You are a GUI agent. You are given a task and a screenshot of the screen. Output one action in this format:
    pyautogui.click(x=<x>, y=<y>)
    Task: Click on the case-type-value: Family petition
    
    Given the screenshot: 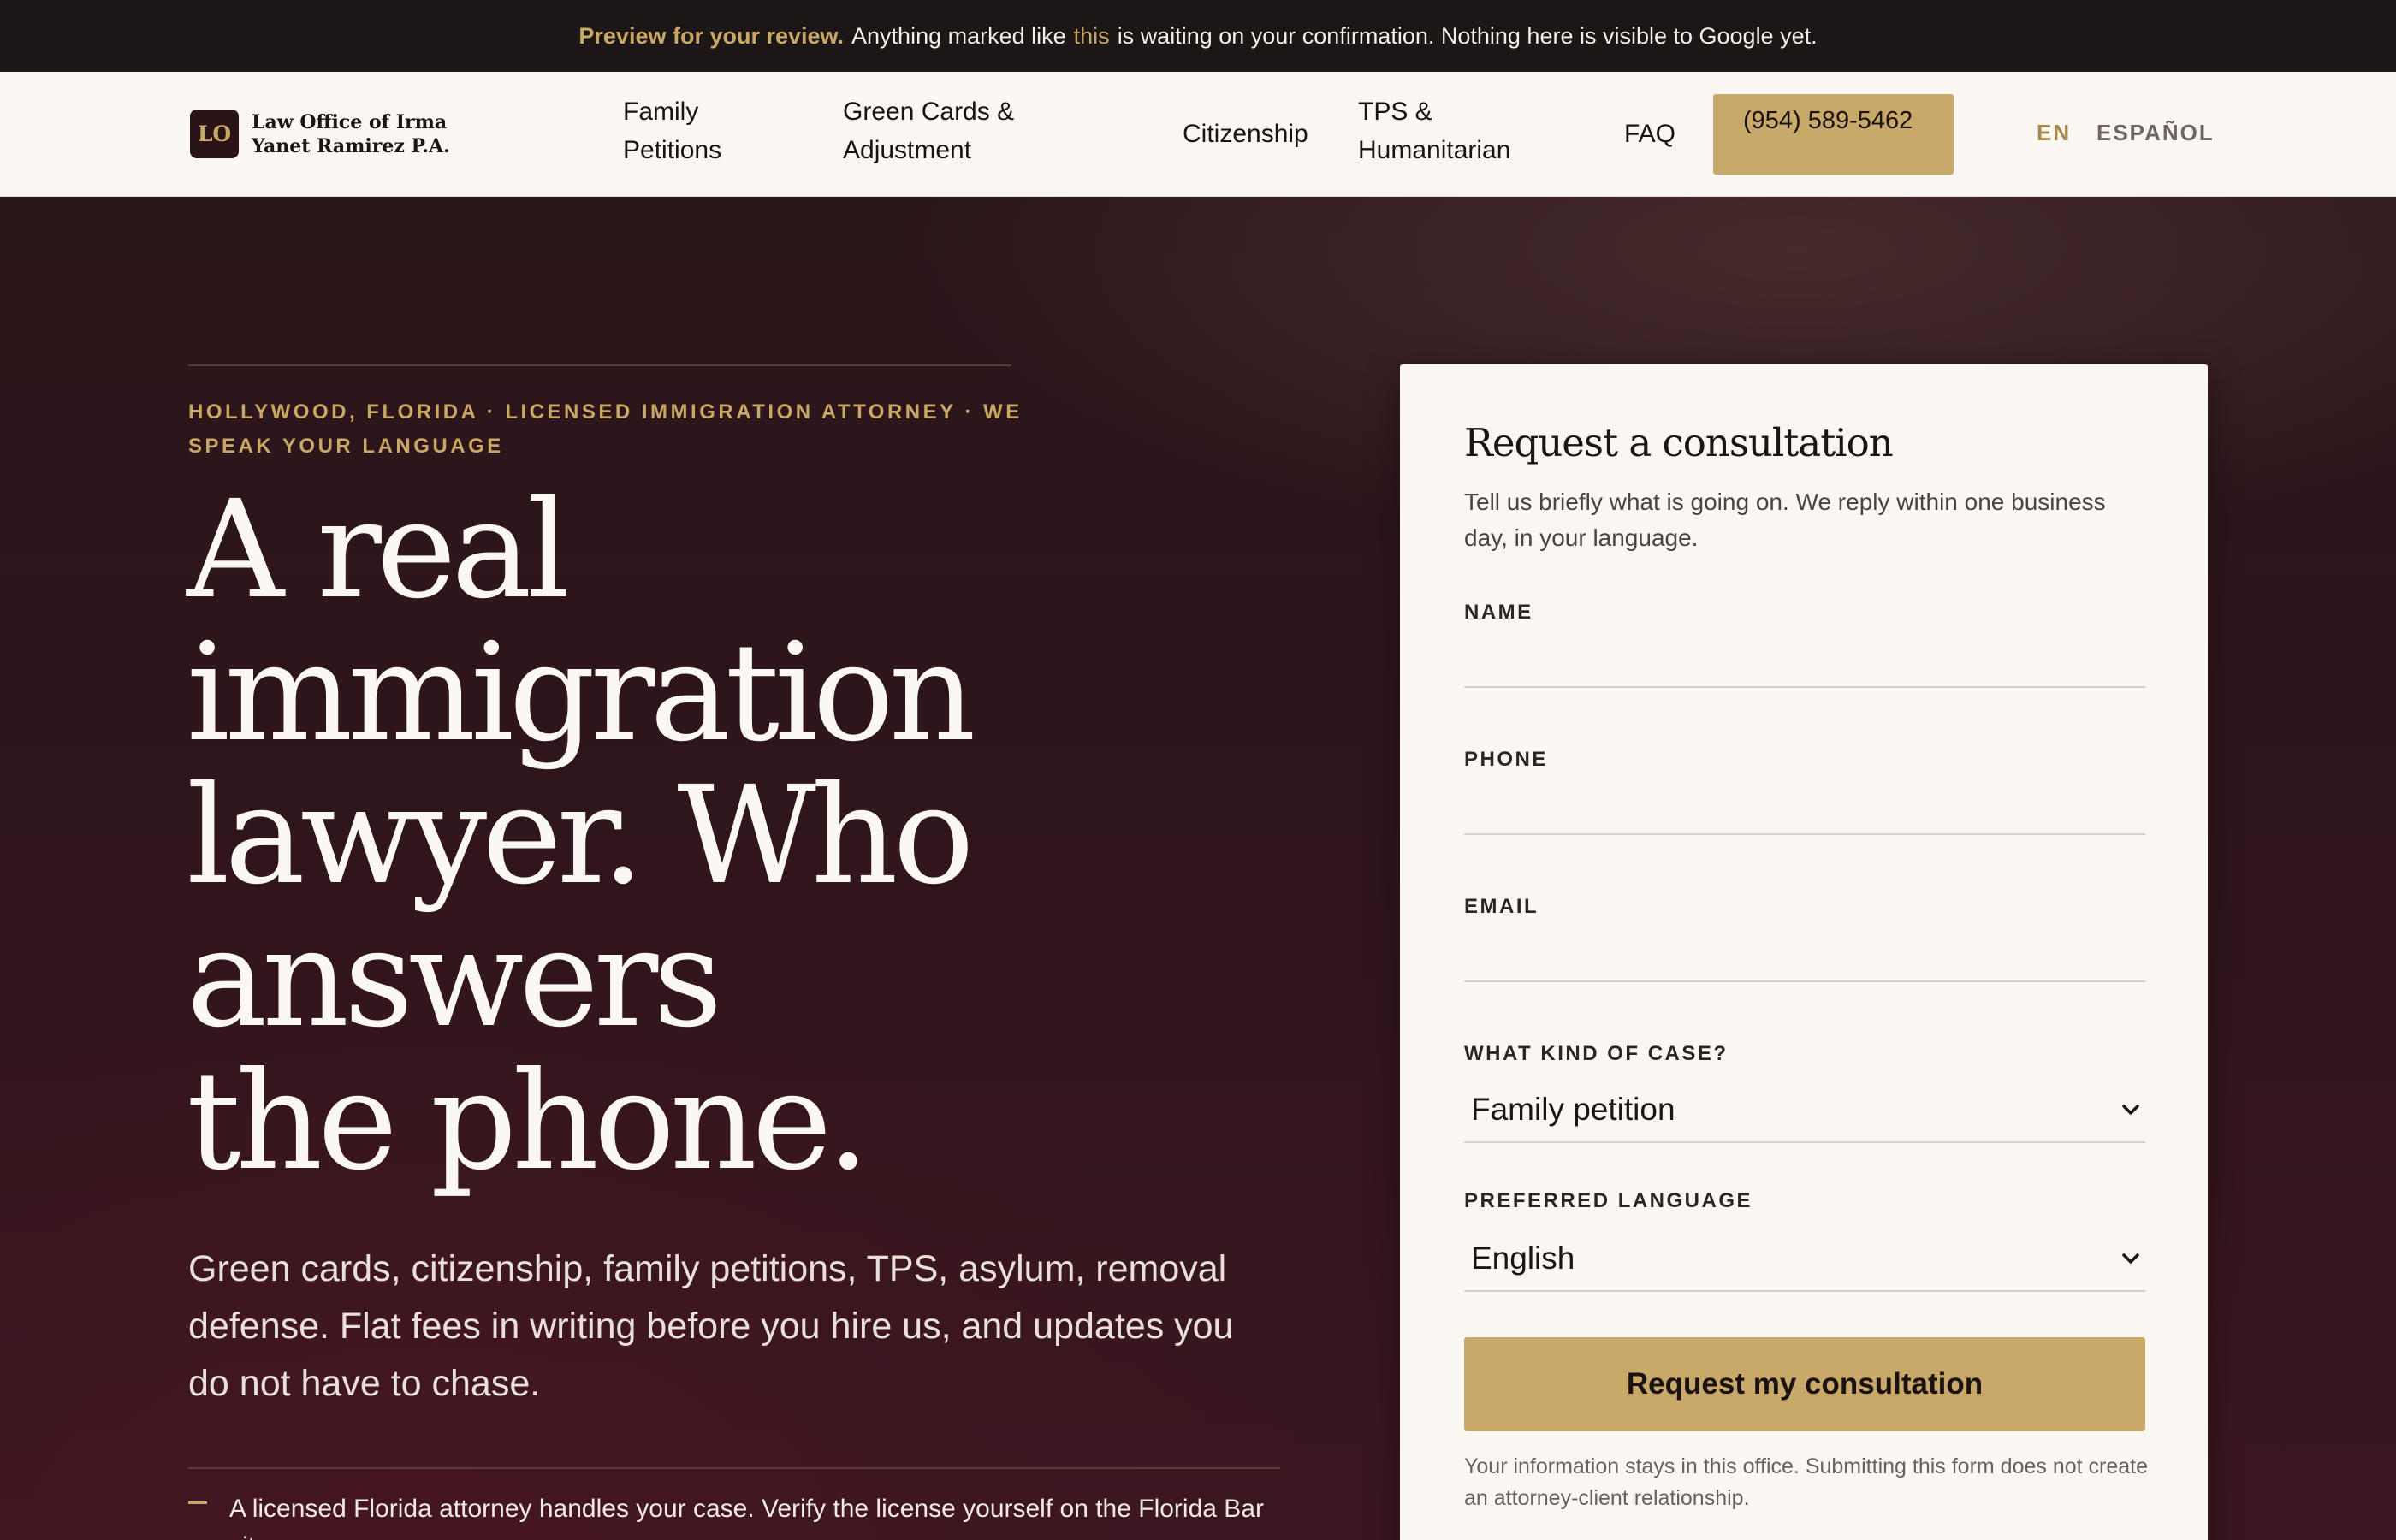 What is the action you would take?
    pyautogui.click(x=1573, y=1109)
    